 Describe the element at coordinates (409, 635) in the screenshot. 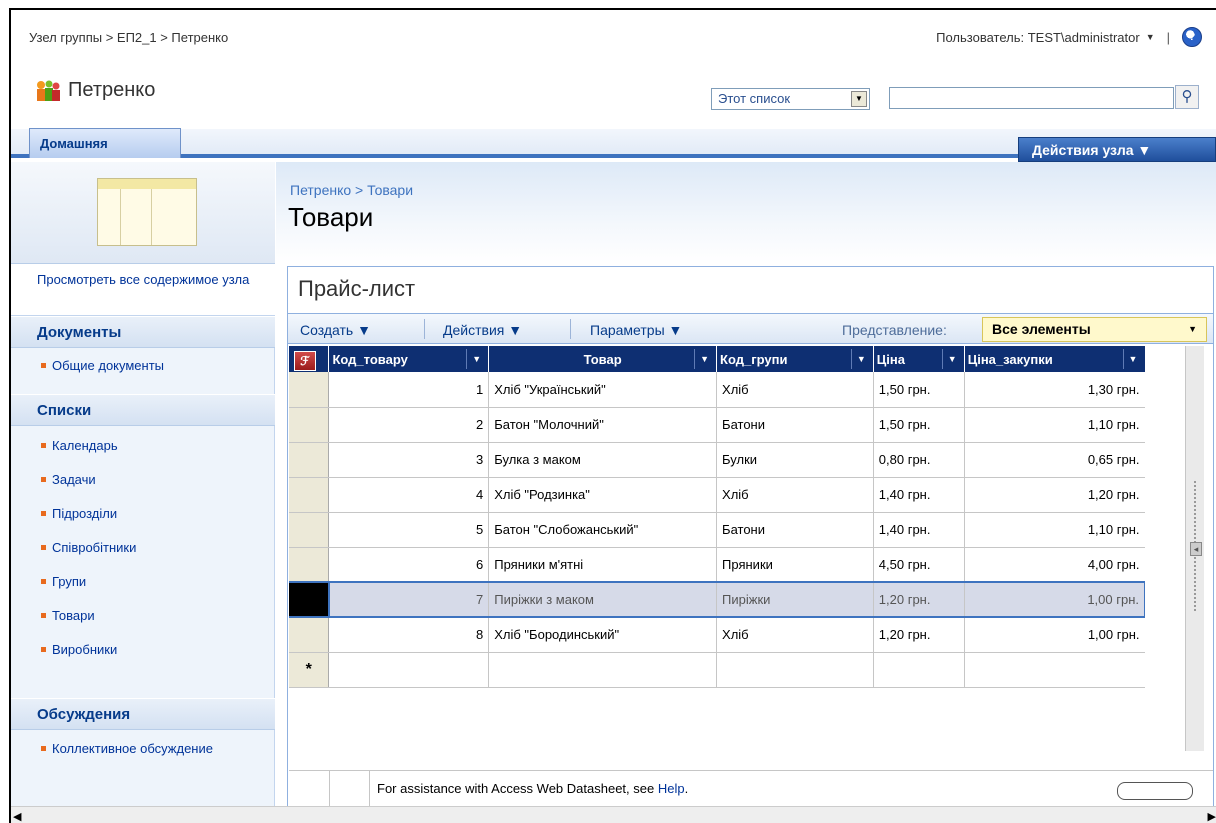

I see `cell-code: 8` at that location.